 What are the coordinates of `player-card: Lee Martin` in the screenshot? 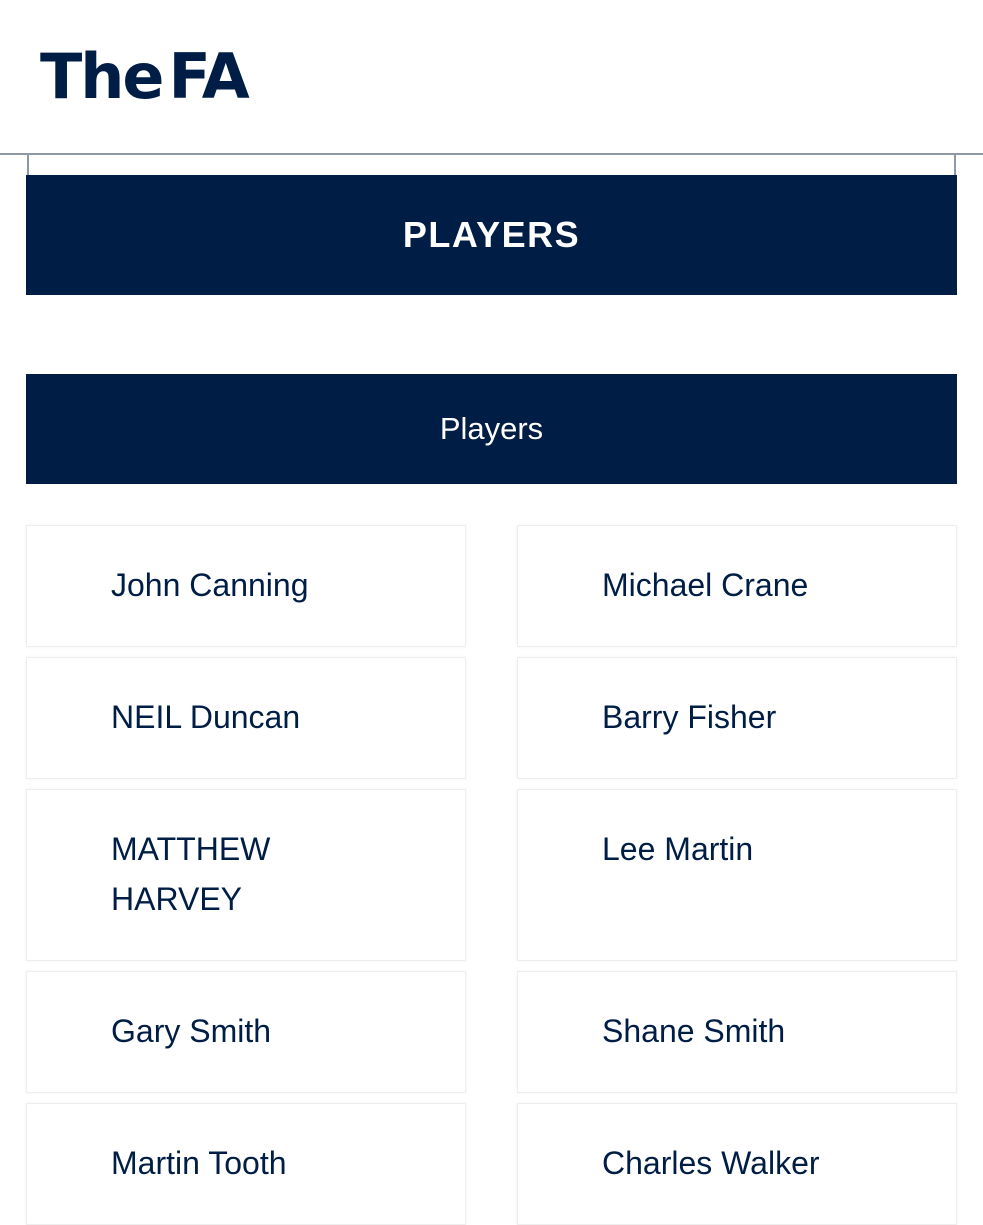 It's located at (737, 875).